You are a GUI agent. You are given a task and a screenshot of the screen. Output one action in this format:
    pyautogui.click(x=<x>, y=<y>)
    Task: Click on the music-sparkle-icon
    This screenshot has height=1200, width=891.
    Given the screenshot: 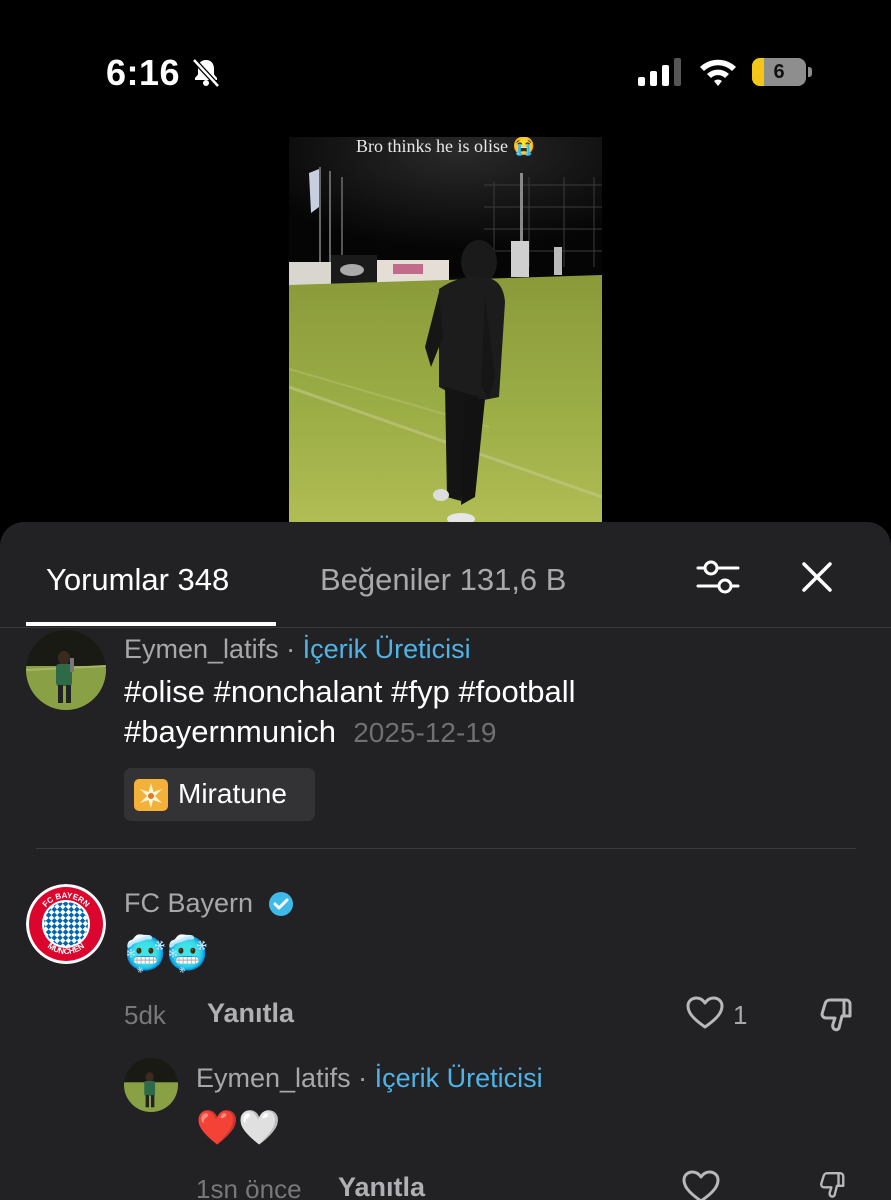 What is the action you would take?
    pyautogui.click(x=151, y=795)
    